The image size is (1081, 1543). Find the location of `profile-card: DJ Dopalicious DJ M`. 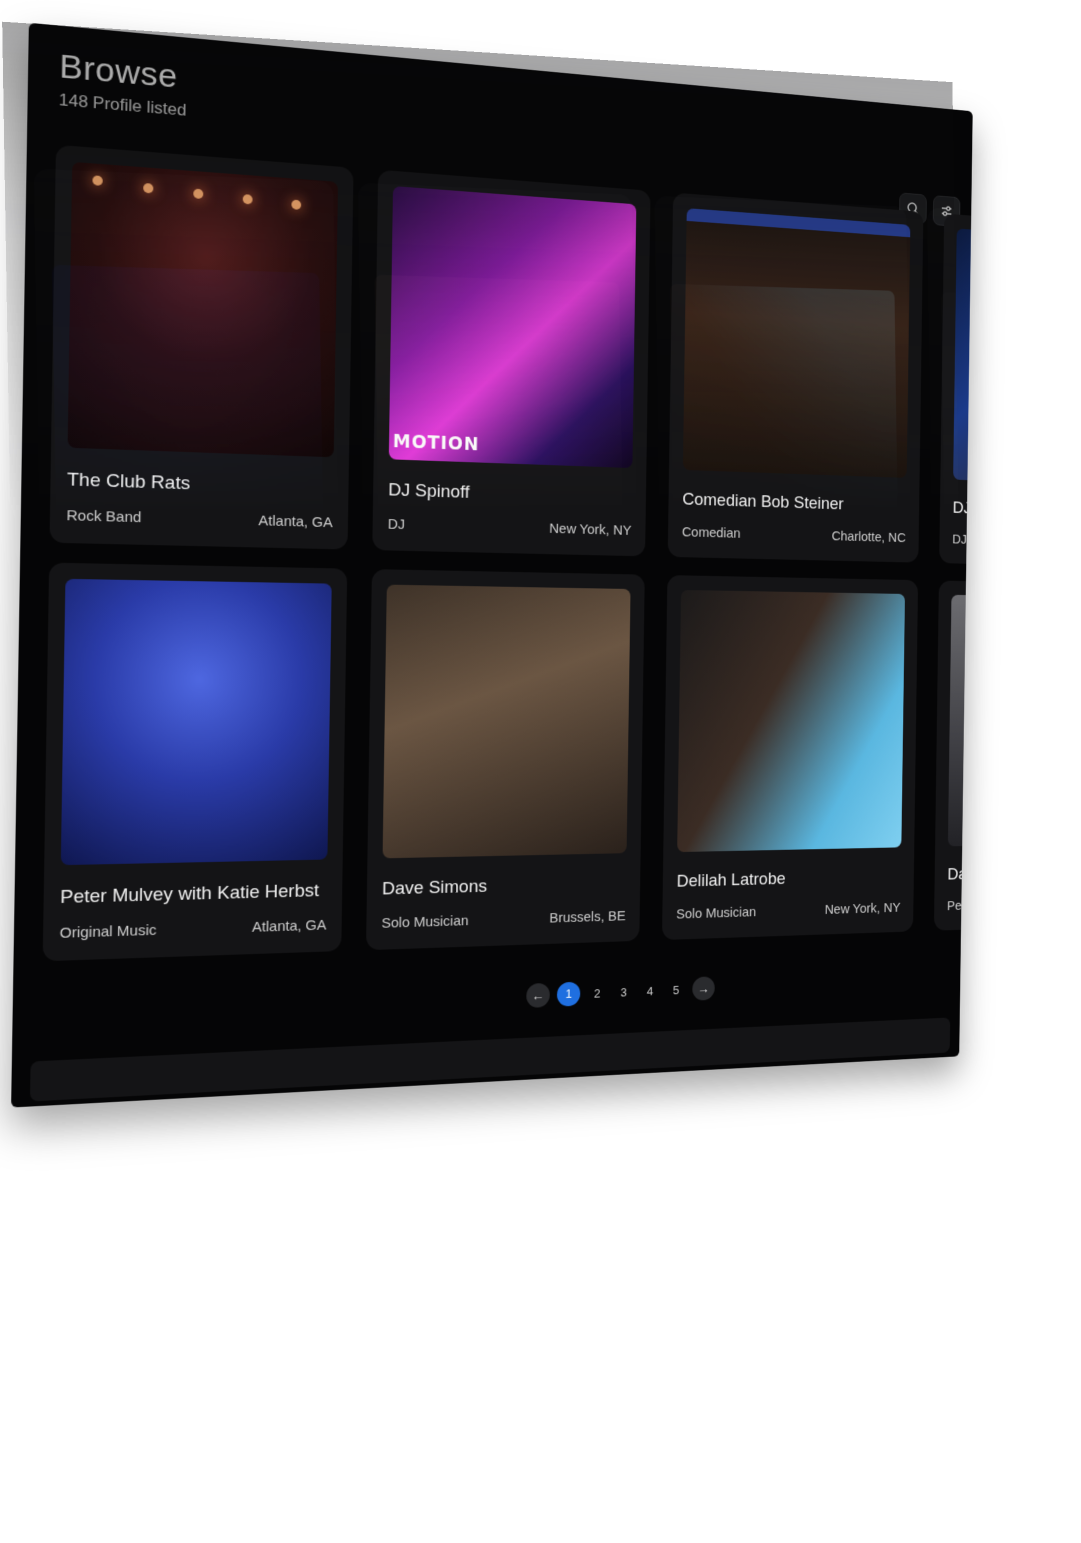

profile-card: DJ Dopalicious DJ M is located at coordinates (956, 391).